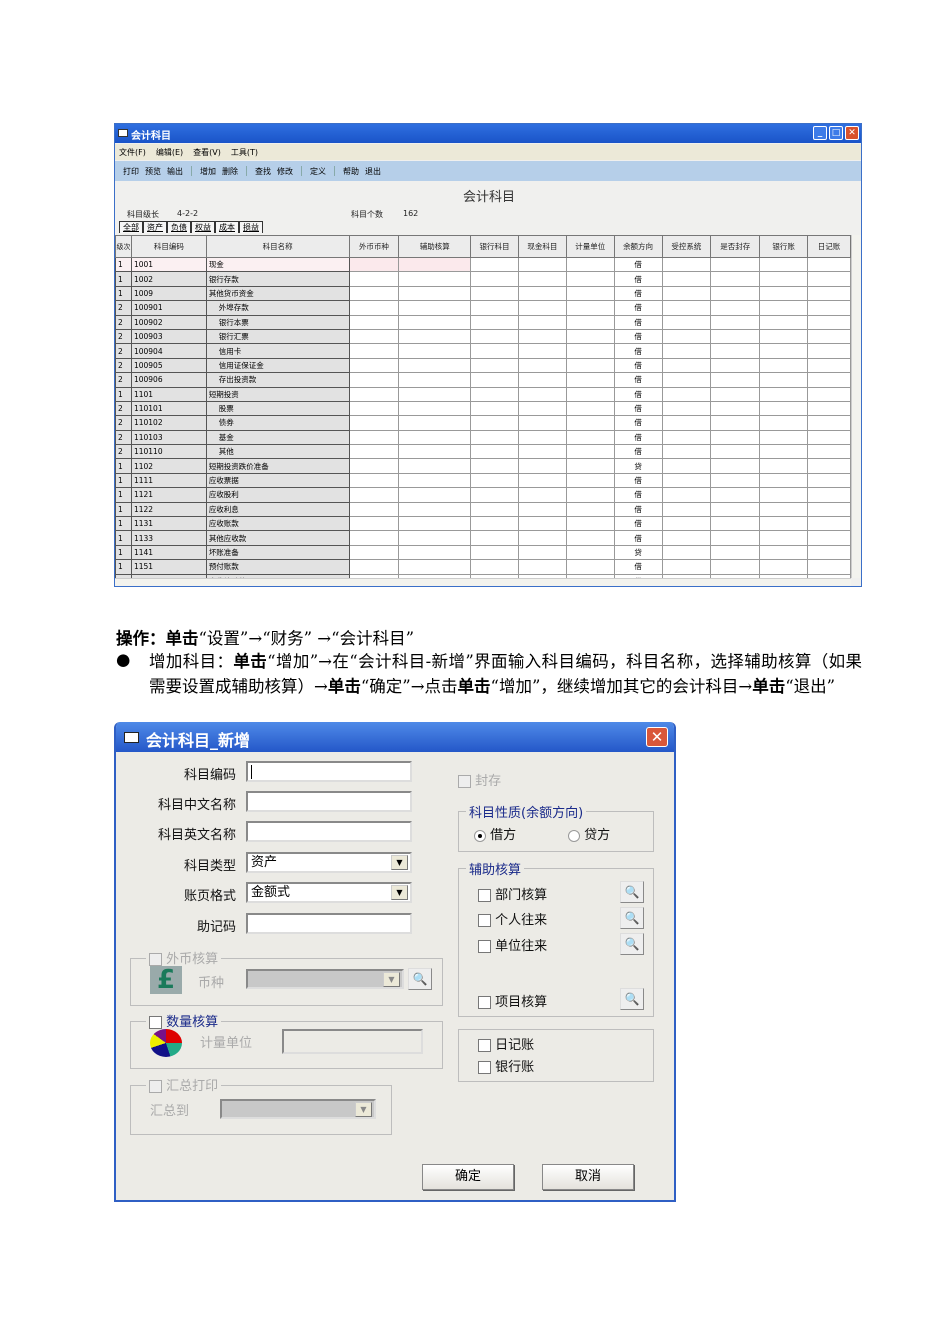 This screenshot has height=1344, width=950. I want to click on column-header: 是否封存, so click(735, 246).